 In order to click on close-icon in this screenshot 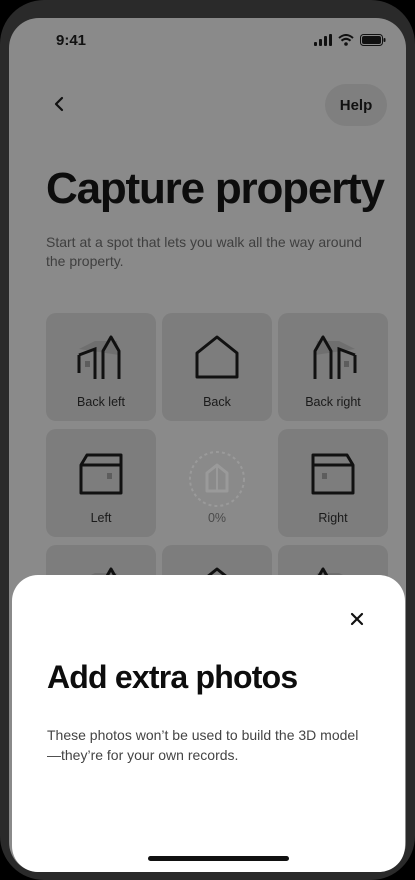, I will do `click(357, 619)`.